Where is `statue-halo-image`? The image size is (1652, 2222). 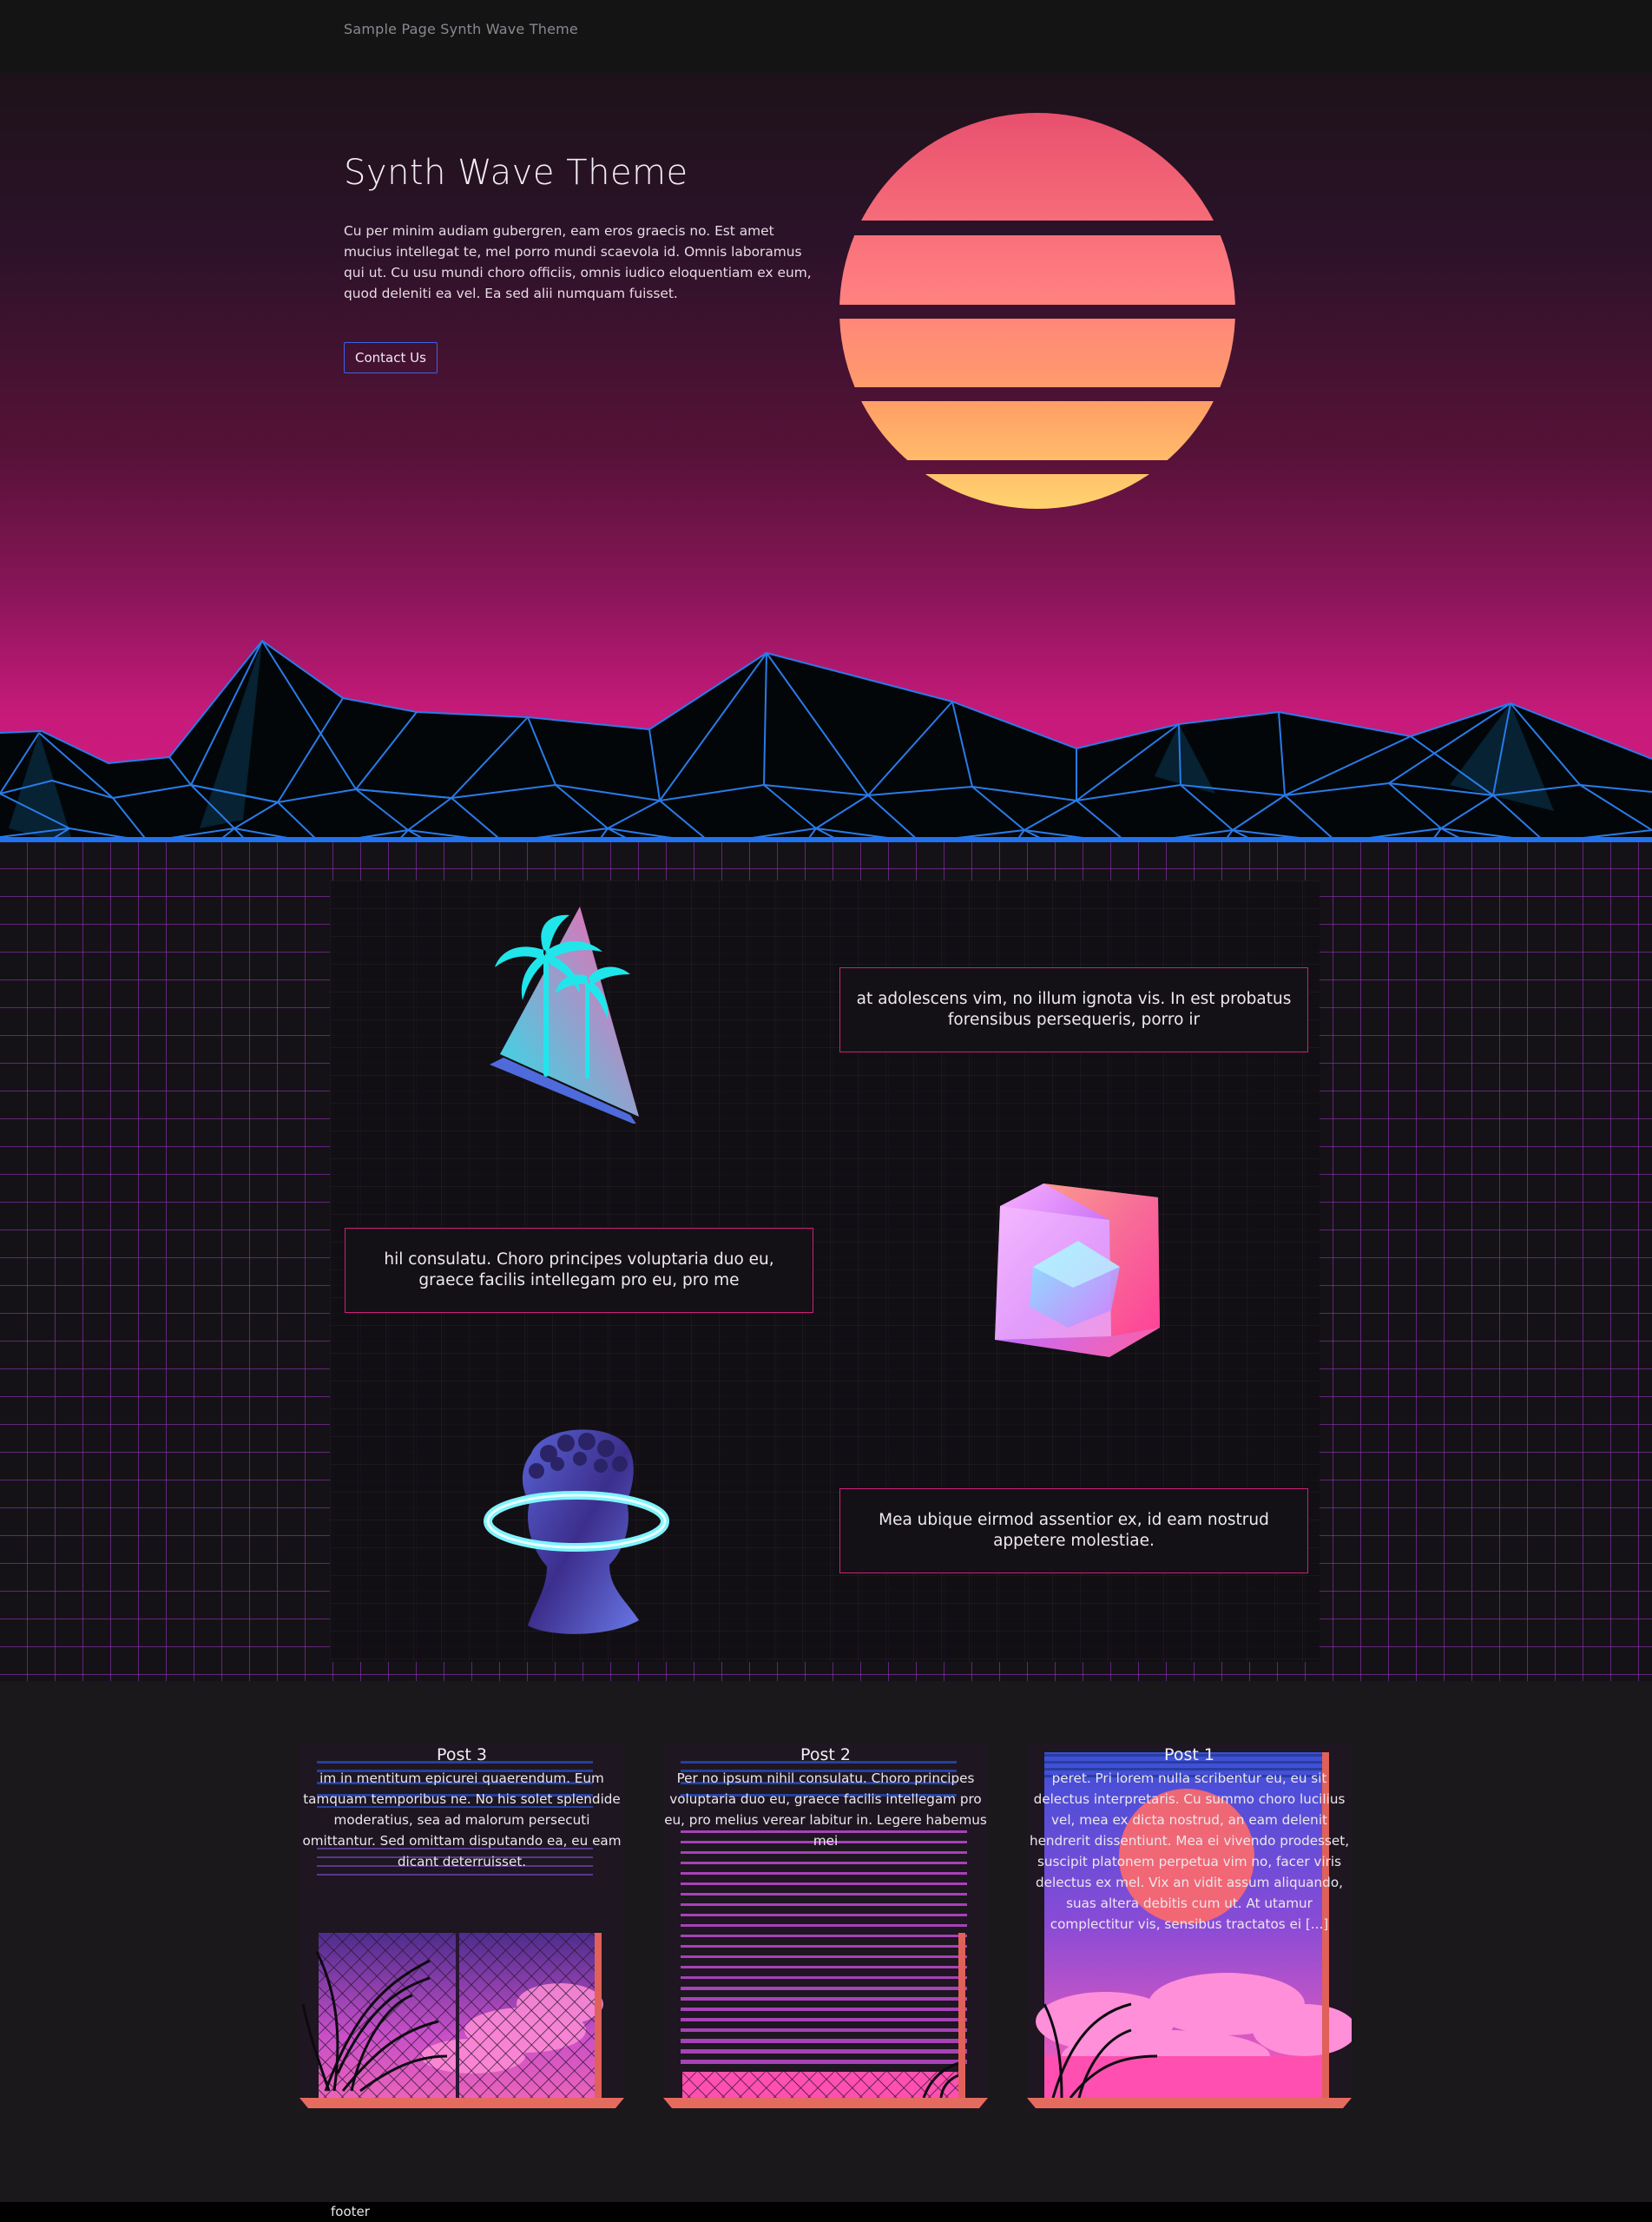
statue-halo-image is located at coordinates (576, 1532).